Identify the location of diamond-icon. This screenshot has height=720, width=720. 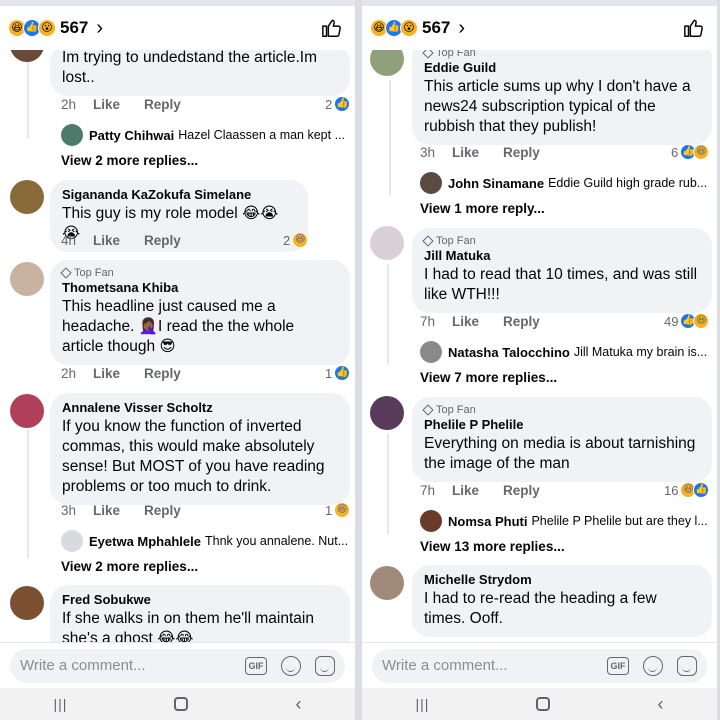
(428, 410).